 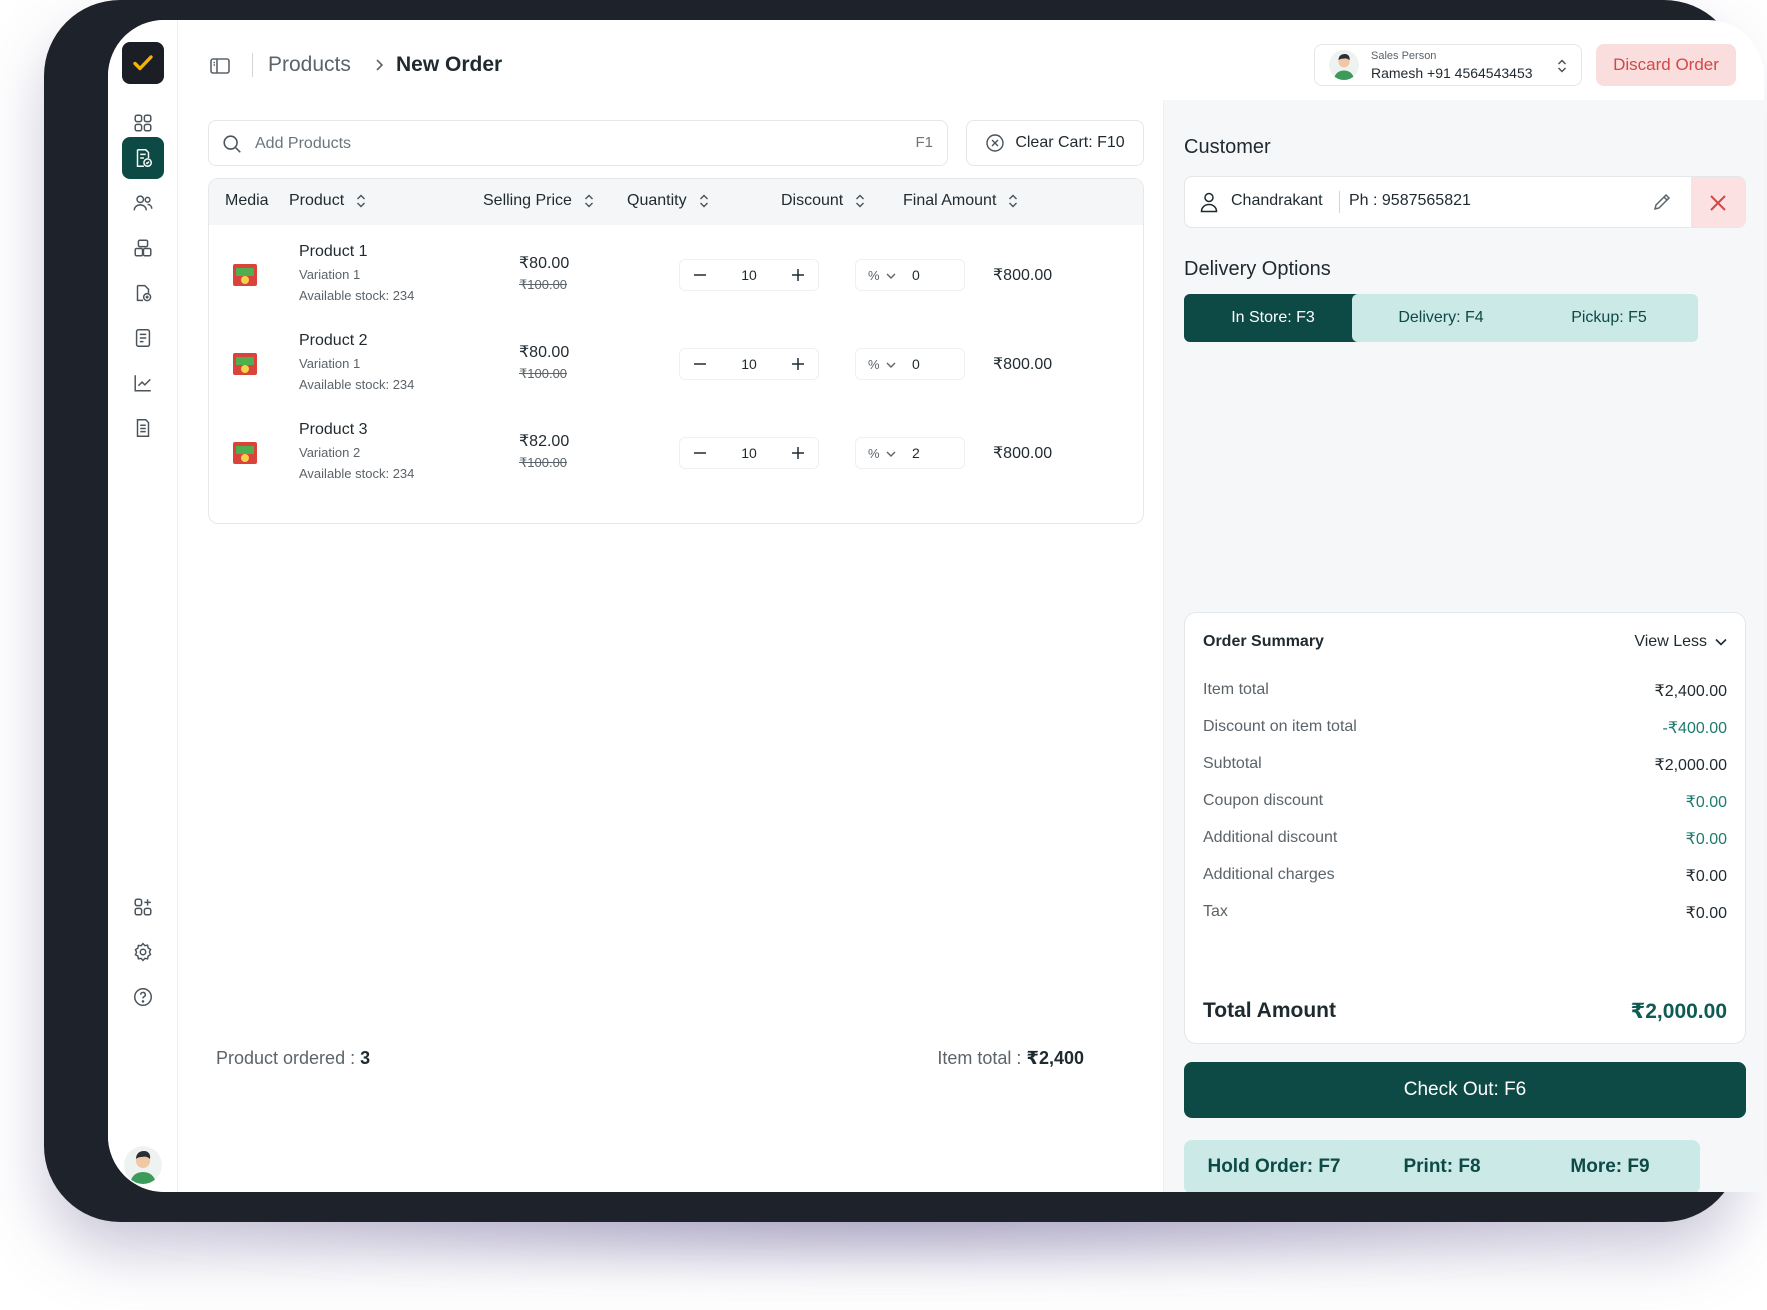 I want to click on help-icon, so click(x=143, y=997).